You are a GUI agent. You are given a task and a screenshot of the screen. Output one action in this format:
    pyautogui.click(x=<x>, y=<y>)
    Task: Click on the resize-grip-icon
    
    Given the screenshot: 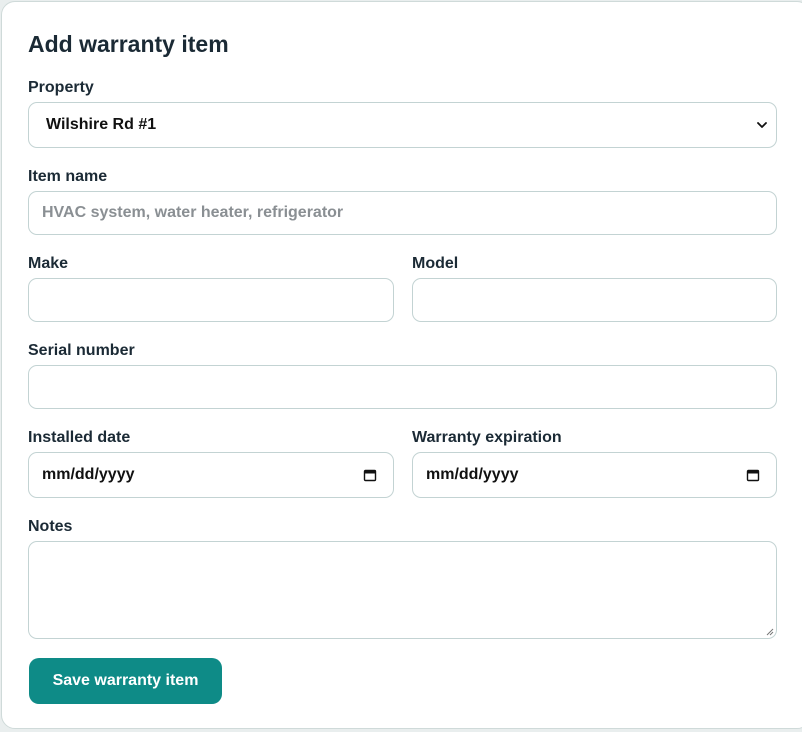 What is the action you would take?
    pyautogui.click(x=770, y=632)
    